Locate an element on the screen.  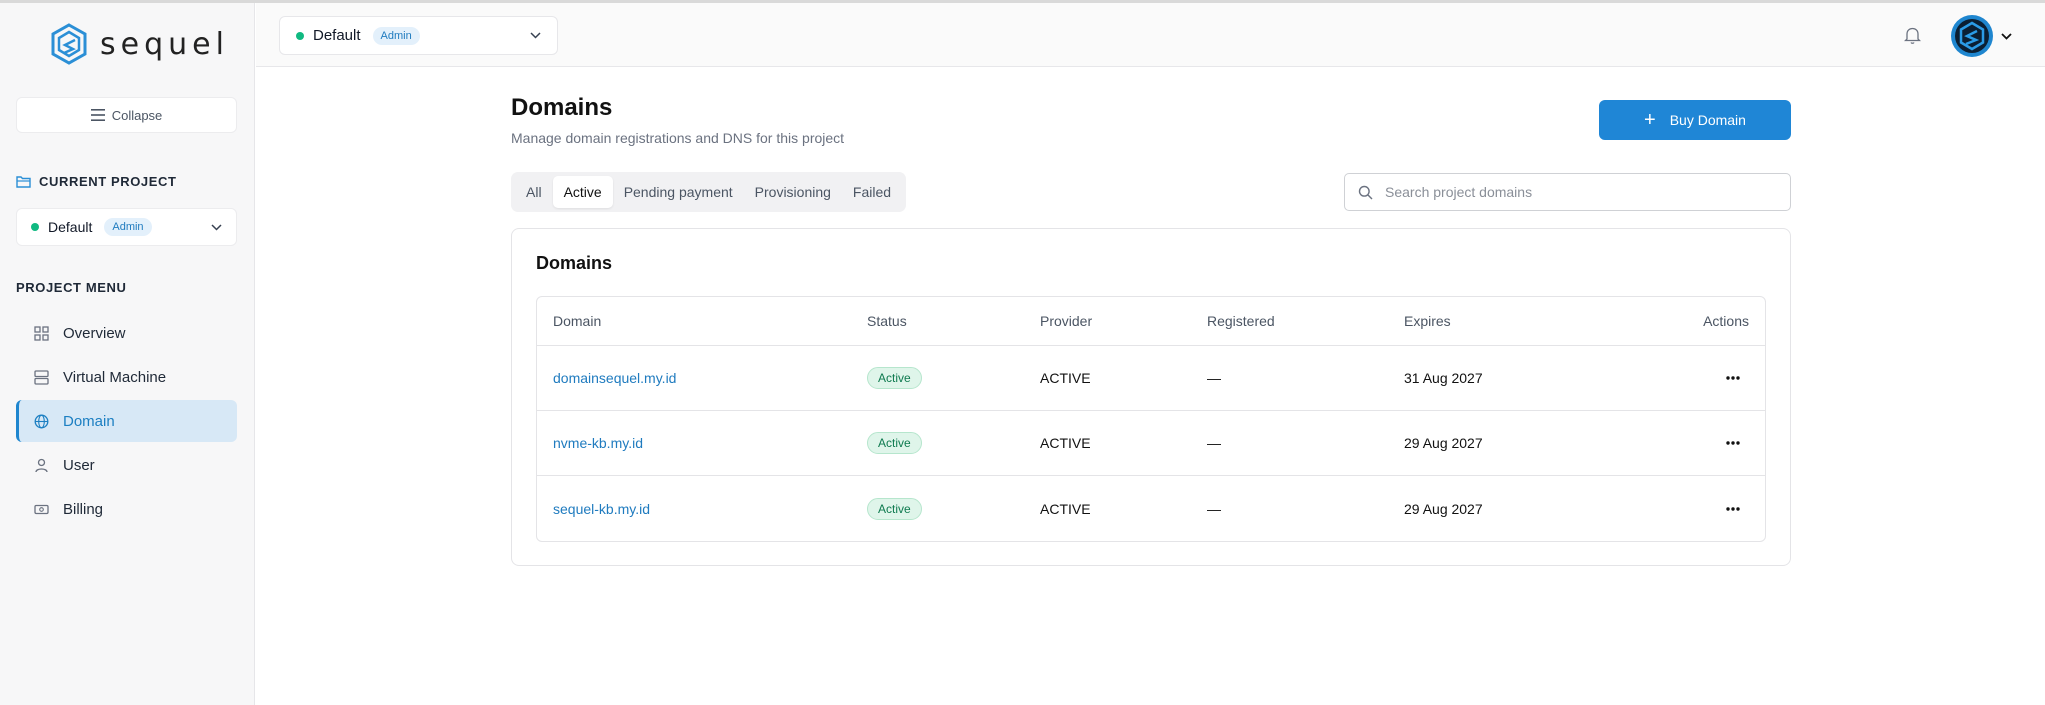
column-header-provider: Provider is located at coordinates (1066, 321).